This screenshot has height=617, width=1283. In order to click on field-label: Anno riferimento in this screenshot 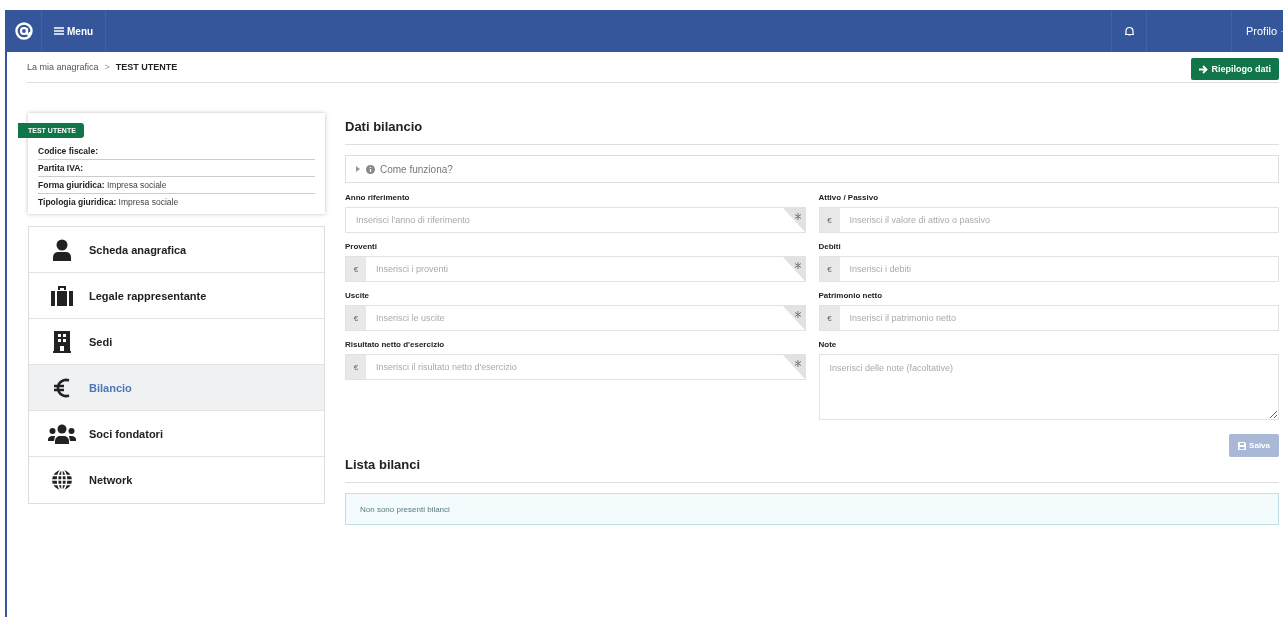, I will do `click(378, 197)`.